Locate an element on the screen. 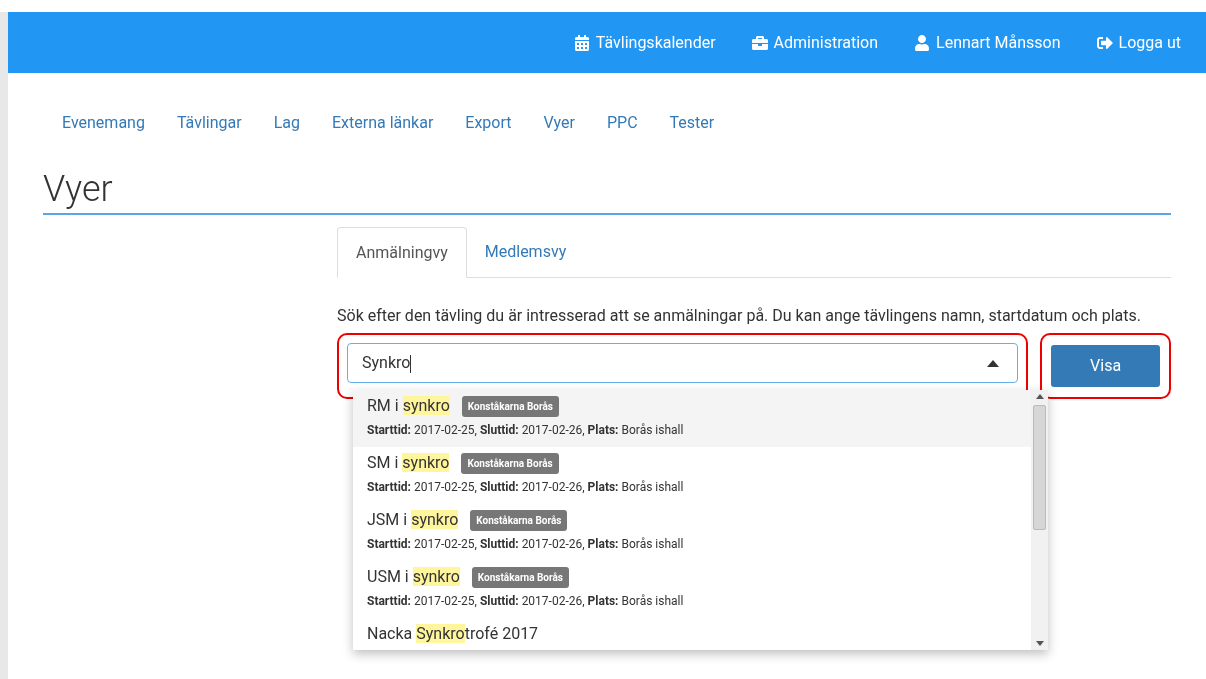  nav-link: Lag is located at coordinates (286, 123).